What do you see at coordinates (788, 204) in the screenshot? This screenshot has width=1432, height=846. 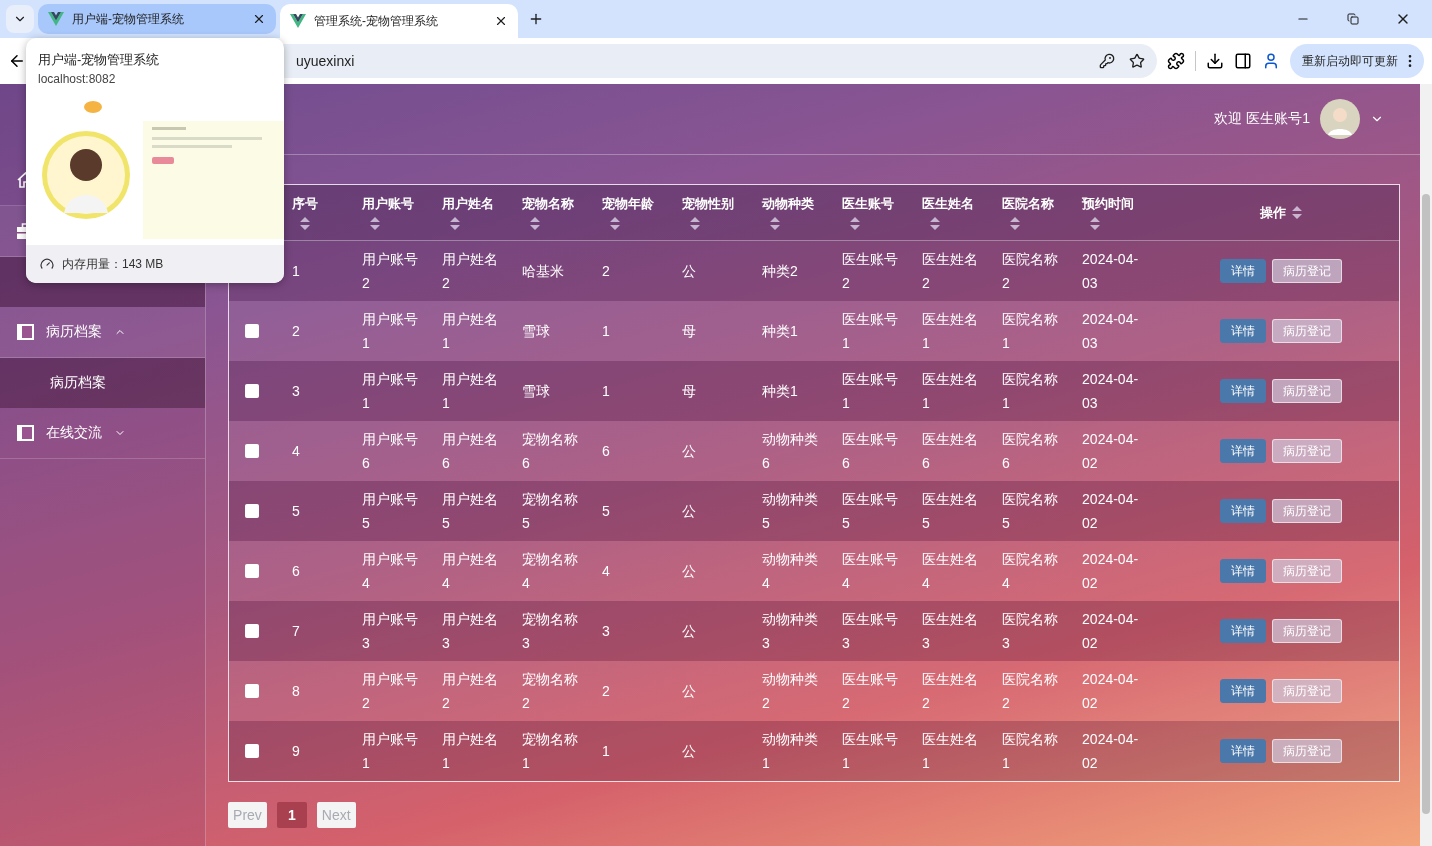 I see `column-header: 动物种类` at bounding box center [788, 204].